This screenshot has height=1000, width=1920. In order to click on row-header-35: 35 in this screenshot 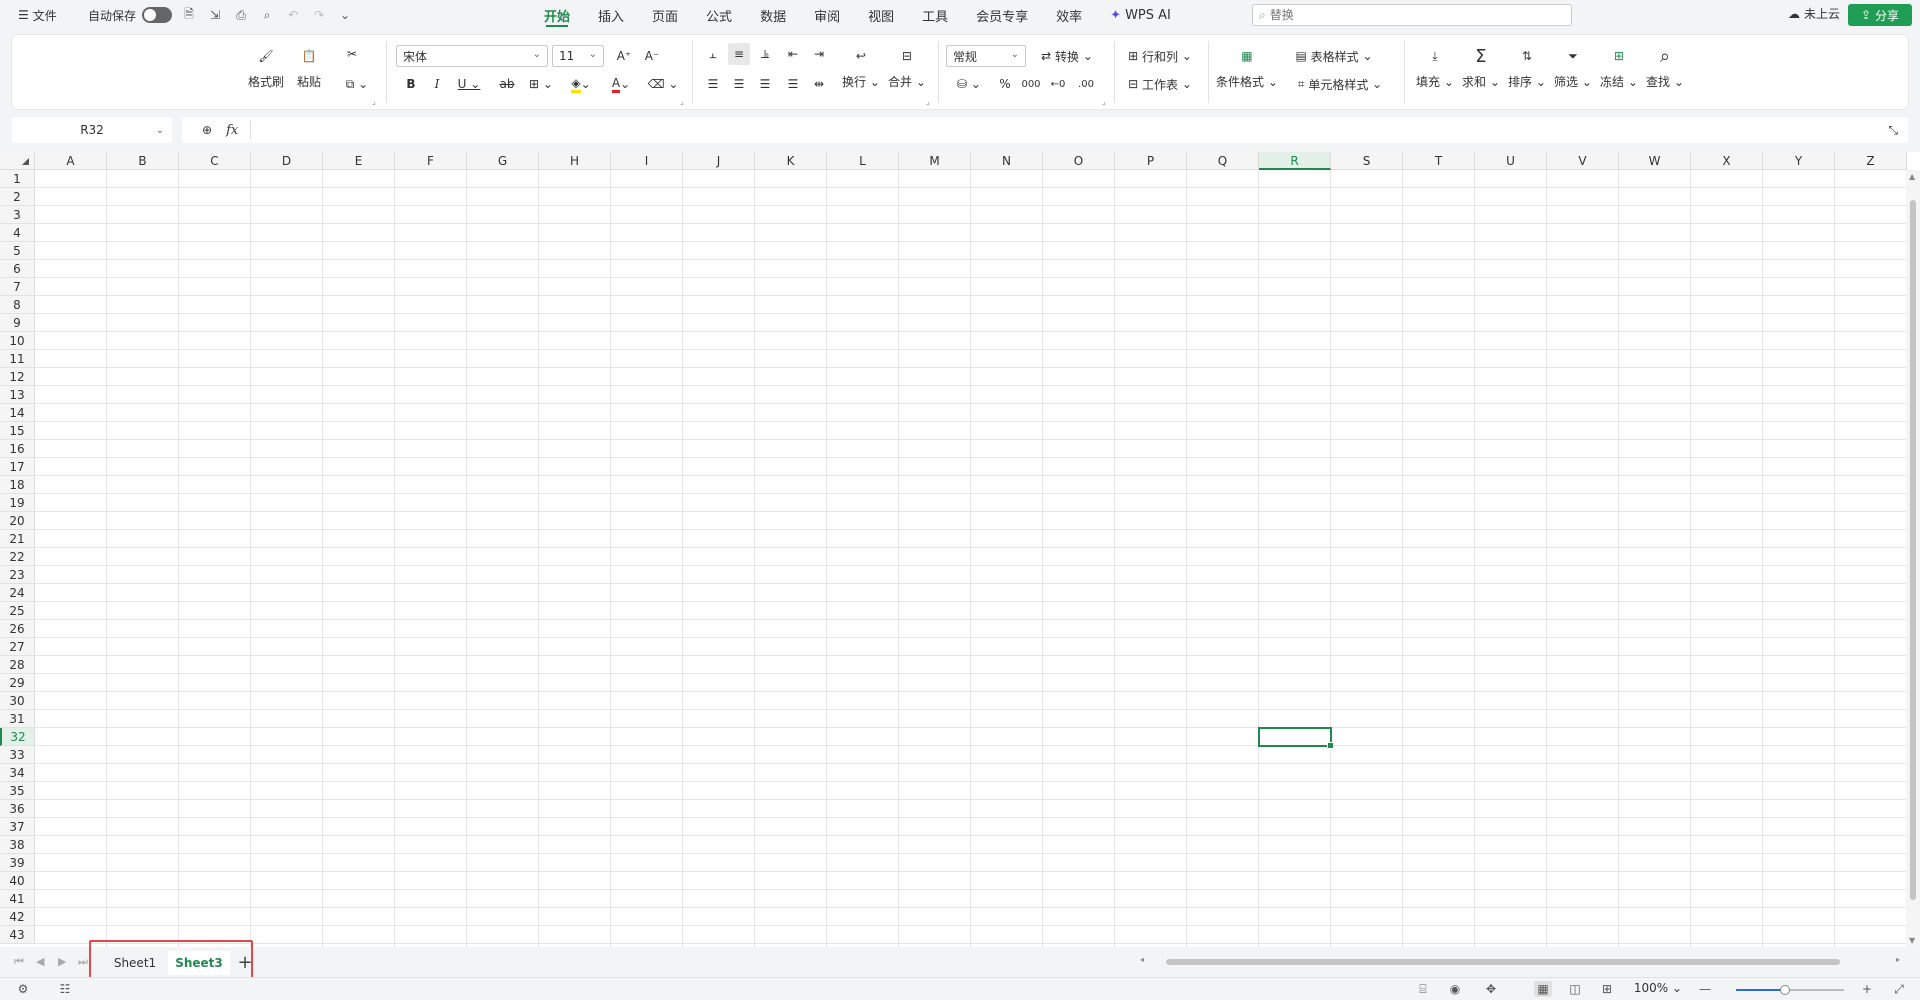, I will do `click(17, 791)`.